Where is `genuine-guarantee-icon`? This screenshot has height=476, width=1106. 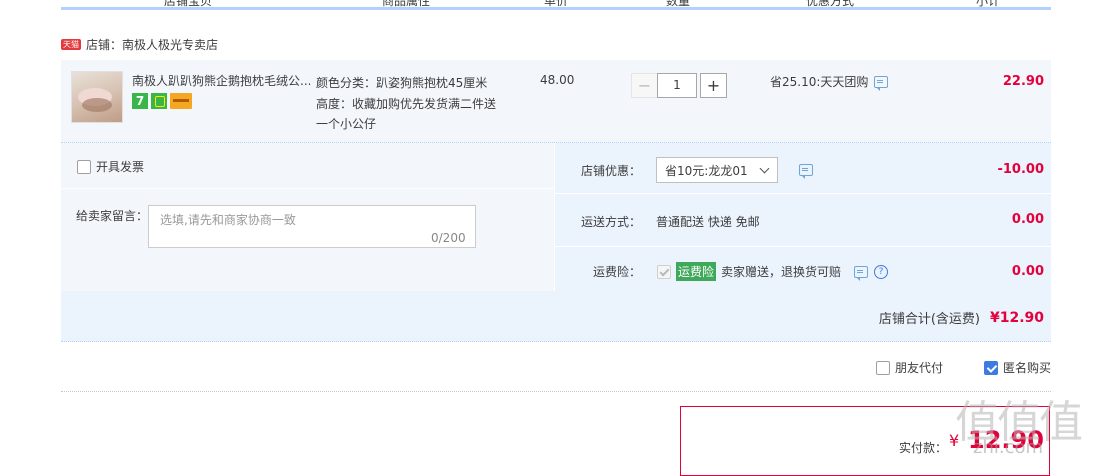 genuine-guarantee-icon is located at coordinates (159, 101).